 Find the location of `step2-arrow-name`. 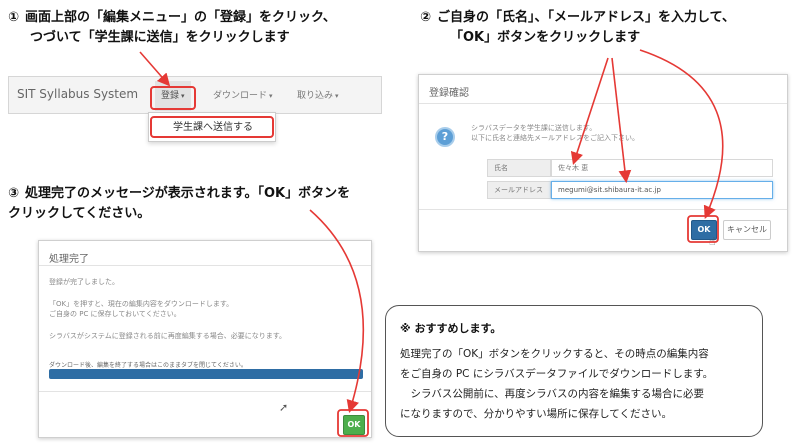

step2-arrow-name is located at coordinates (589, 111).